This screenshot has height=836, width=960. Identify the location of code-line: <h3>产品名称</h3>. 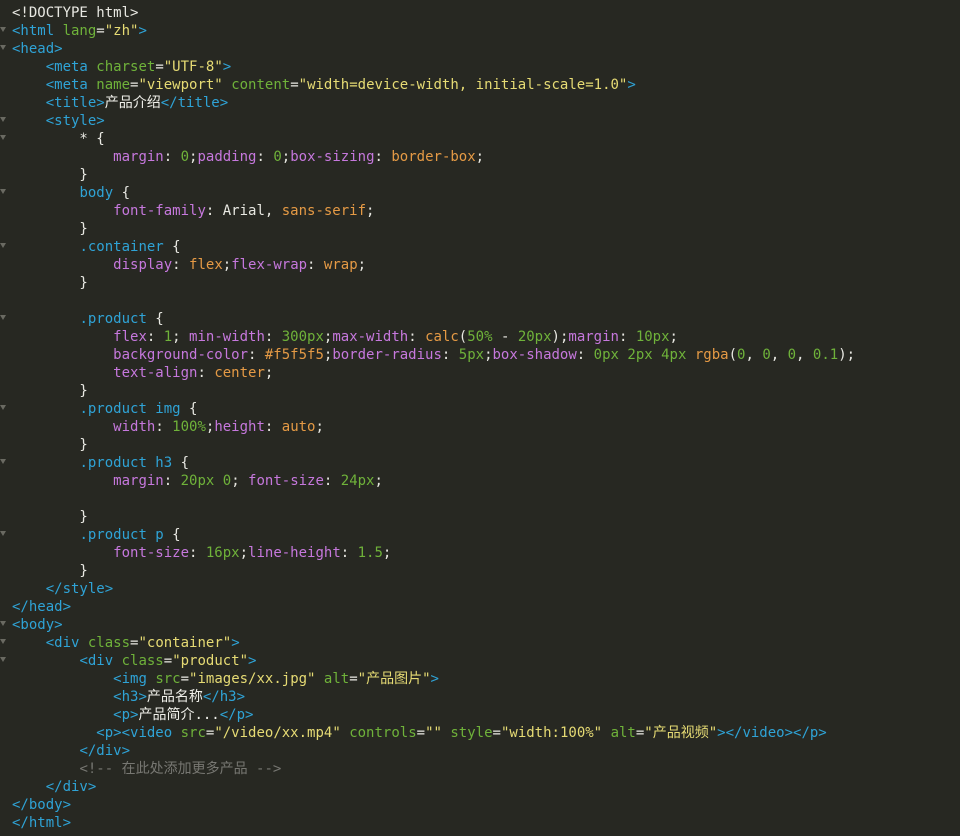
(480, 697).